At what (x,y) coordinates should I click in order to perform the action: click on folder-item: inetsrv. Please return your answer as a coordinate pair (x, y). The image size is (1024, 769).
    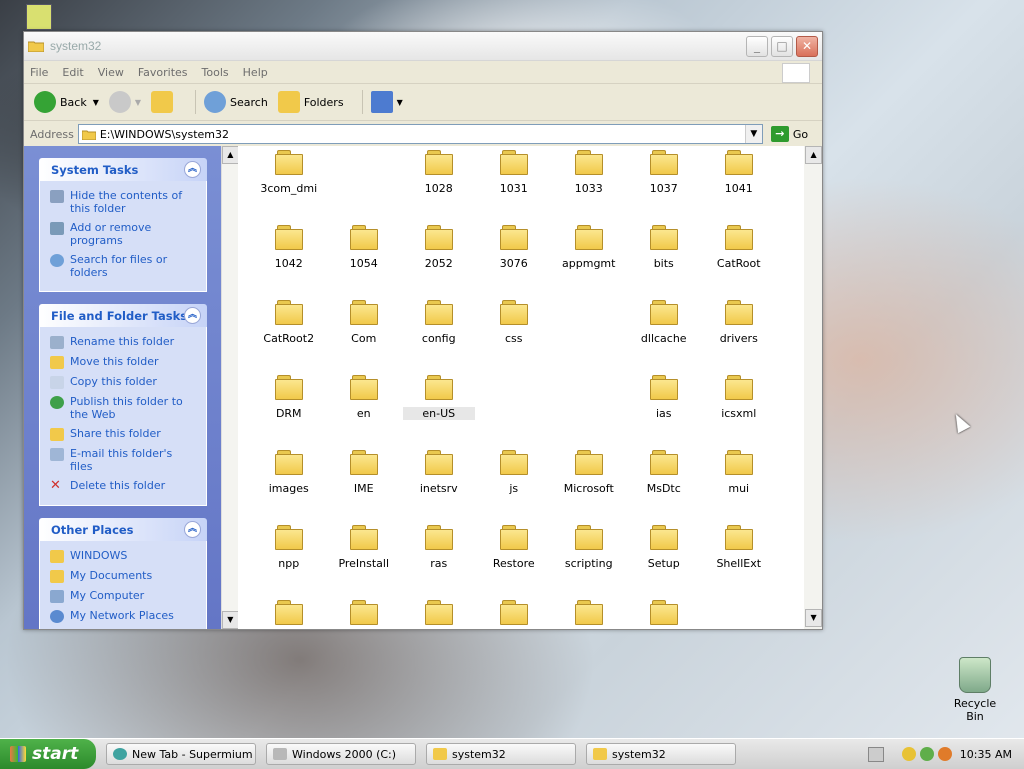
    Looking at the image, I should click on (439, 472).